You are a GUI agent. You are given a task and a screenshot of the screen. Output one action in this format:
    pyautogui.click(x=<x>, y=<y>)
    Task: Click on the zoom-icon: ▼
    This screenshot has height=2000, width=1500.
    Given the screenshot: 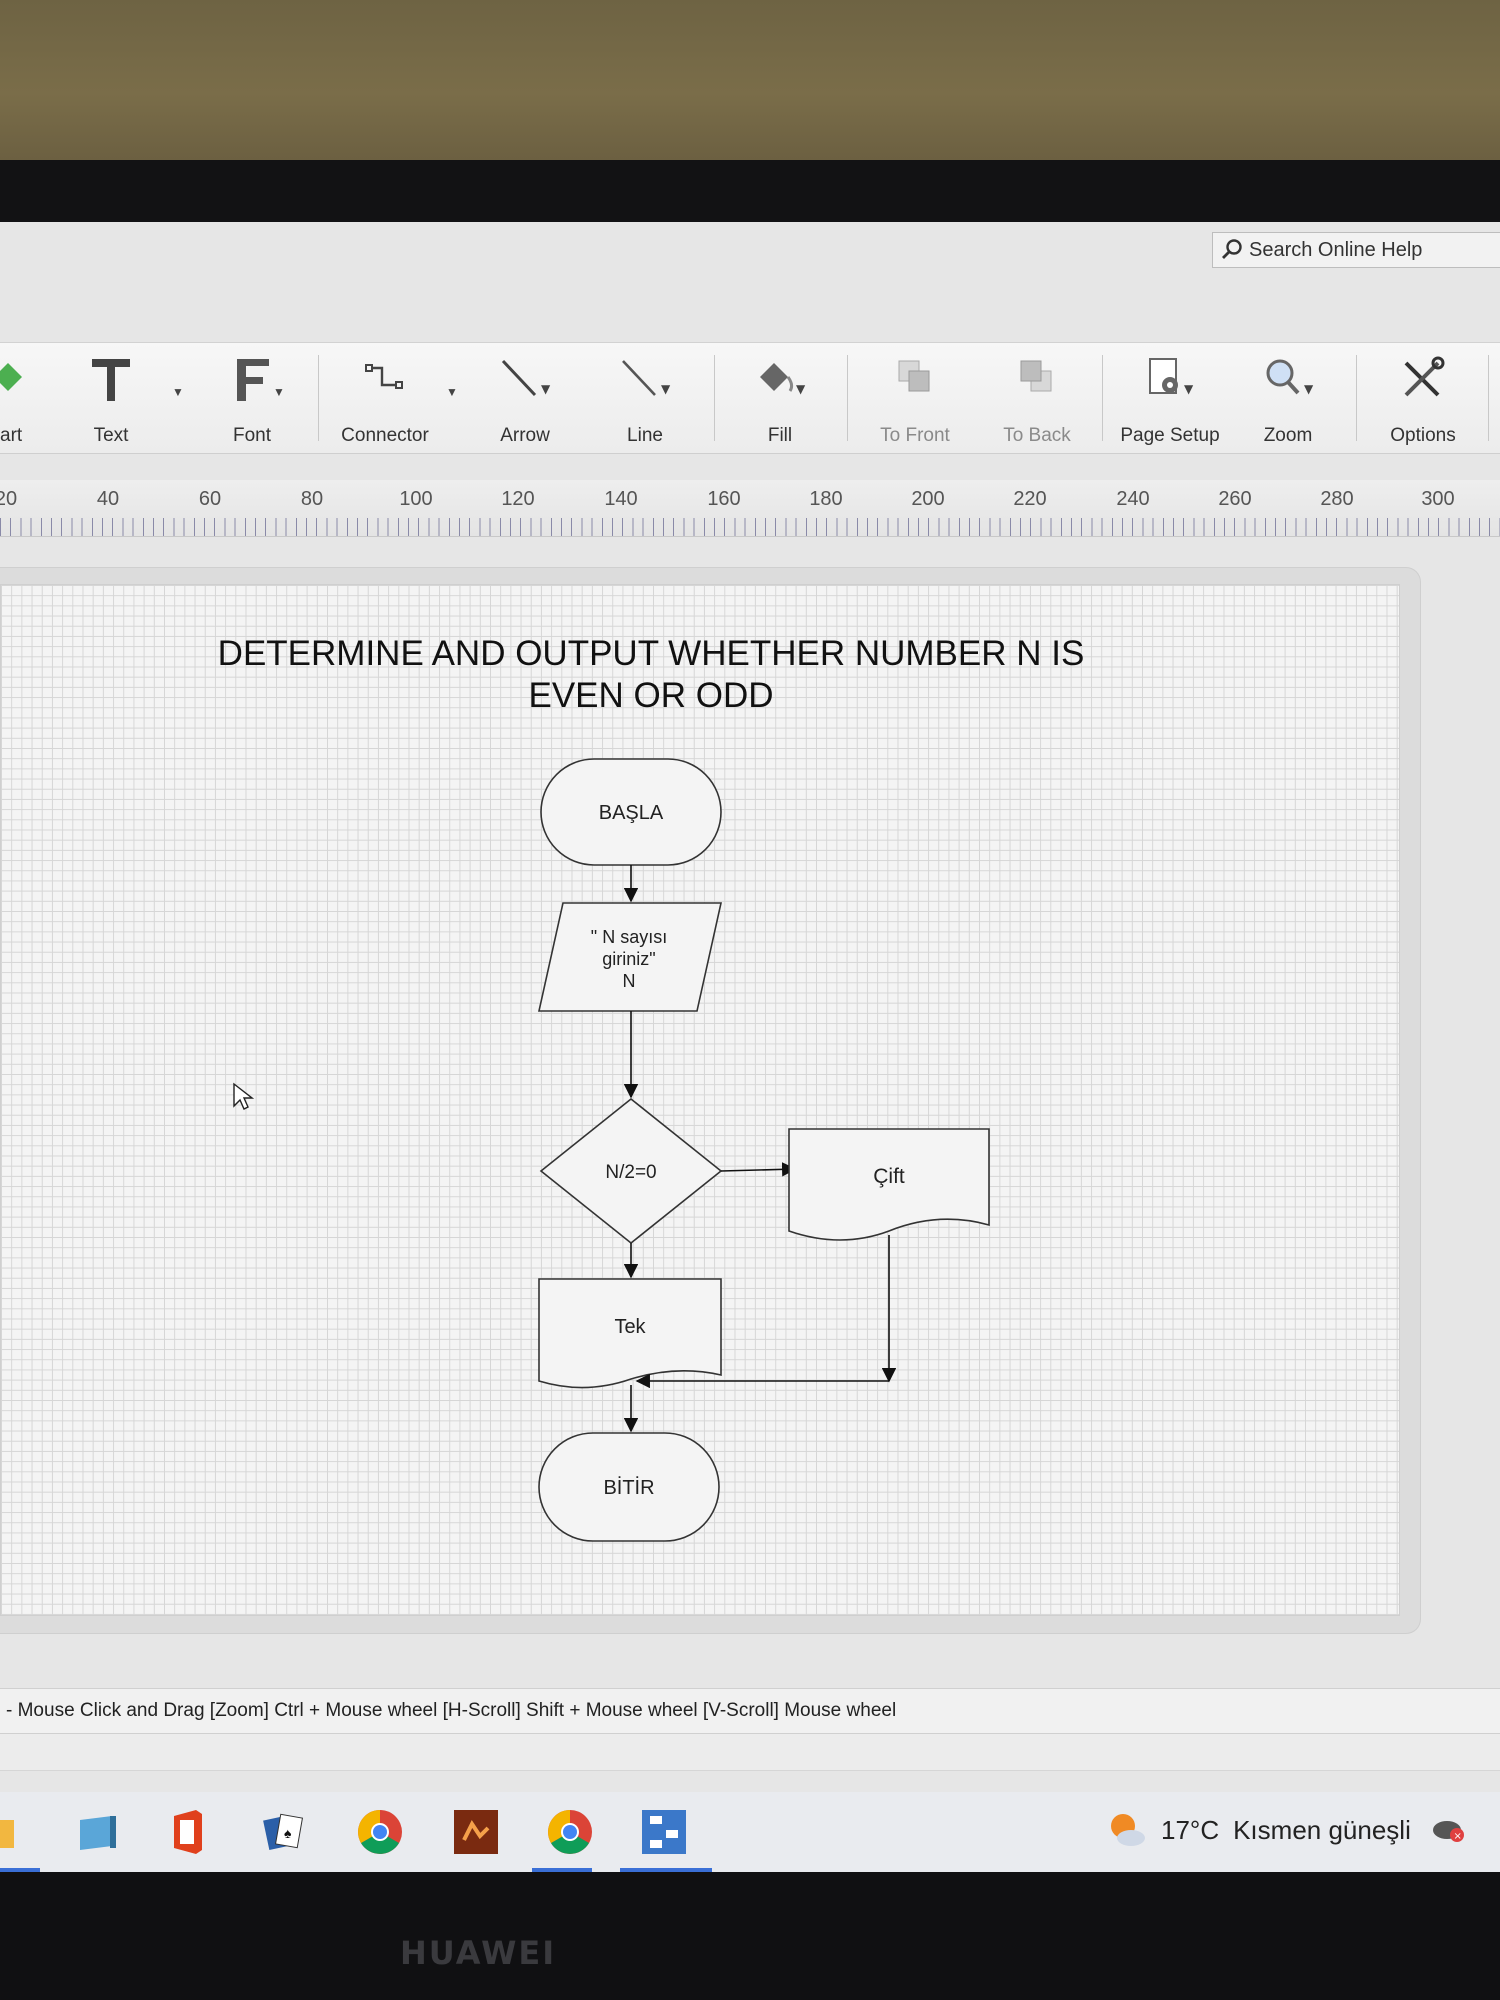 What is the action you would take?
    pyautogui.click(x=1290, y=377)
    